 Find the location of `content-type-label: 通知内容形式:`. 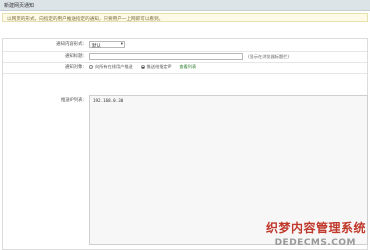

content-type-label: 通知内容形式: is located at coordinates (70, 44).